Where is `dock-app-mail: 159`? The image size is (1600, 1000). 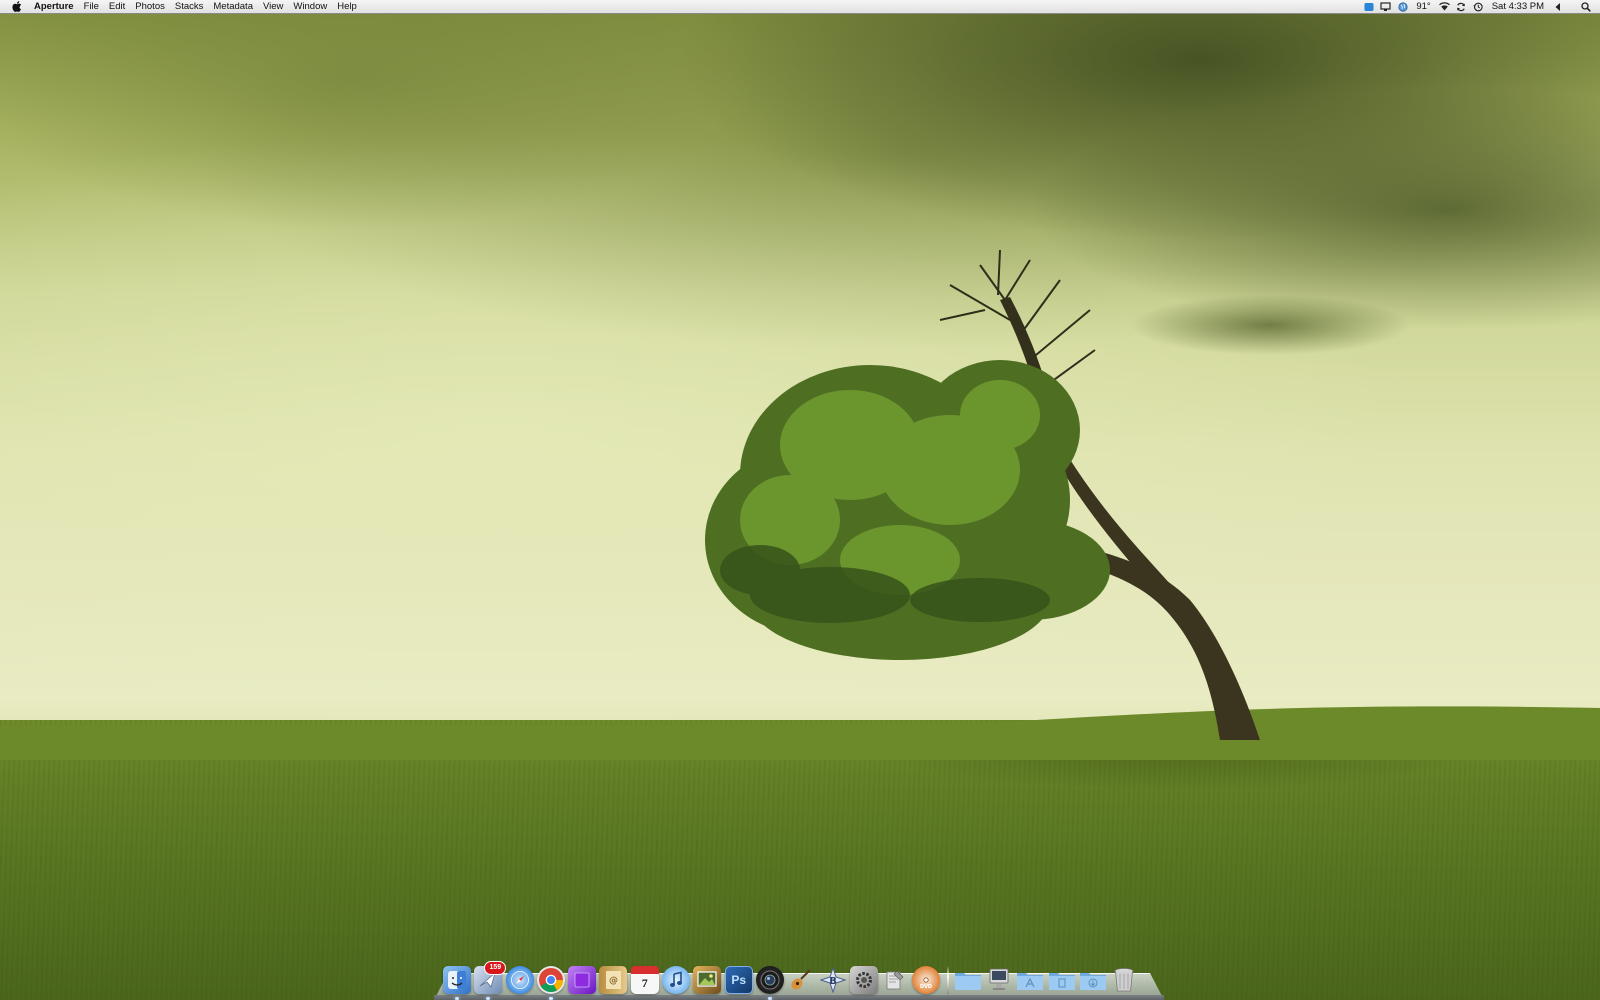
dock-app-mail: 159 is located at coordinates (490, 980).